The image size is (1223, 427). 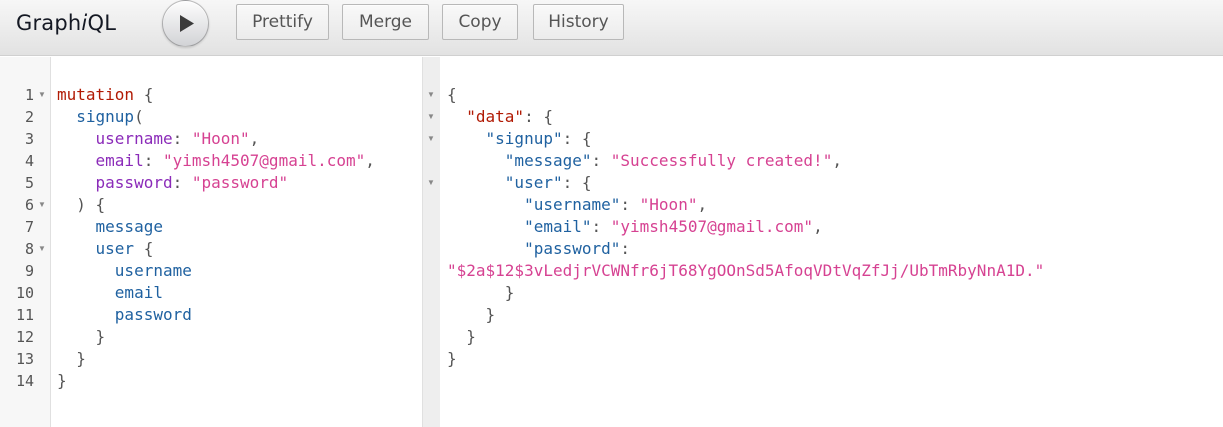 I want to click on query-token: {, so click(x=144, y=94).